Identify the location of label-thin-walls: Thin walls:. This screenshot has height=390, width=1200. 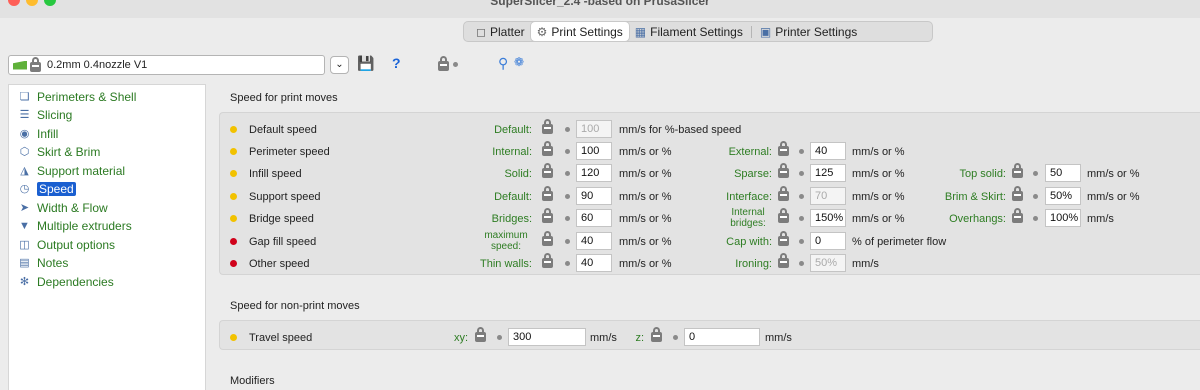
(506, 264).